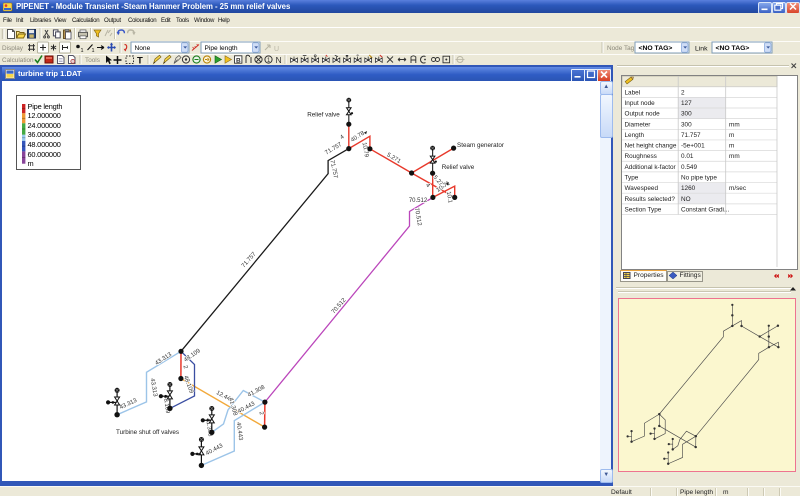 The image size is (800, 496). What do you see at coordinates (686, 103) in the screenshot?
I see `svg-text: 127` at bounding box center [686, 103].